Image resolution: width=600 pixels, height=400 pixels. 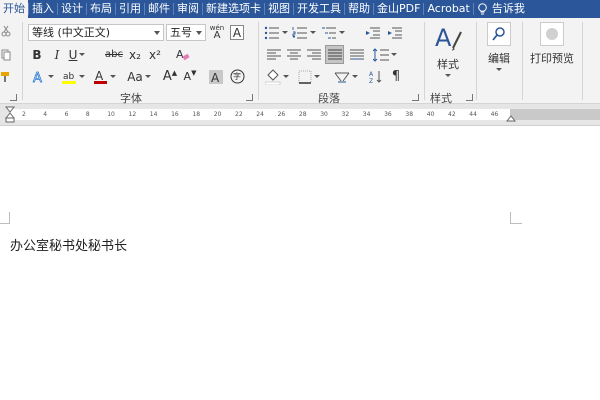 What do you see at coordinates (398, 9) in the screenshot?
I see `tab-11: 金山PDF` at bounding box center [398, 9].